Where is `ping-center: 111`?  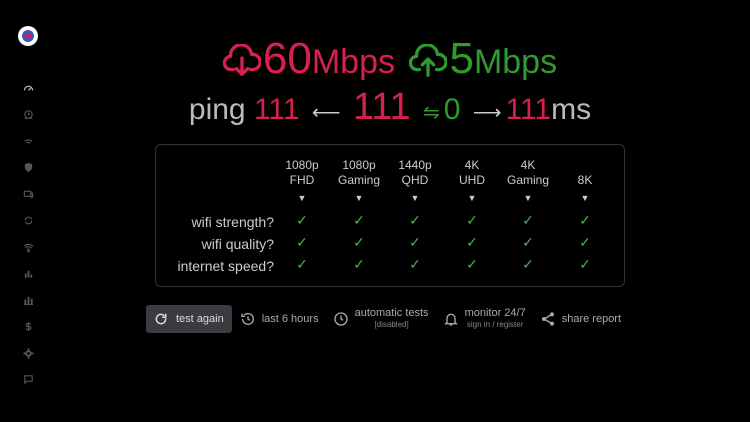
ping-center: 111 is located at coordinates (381, 107).